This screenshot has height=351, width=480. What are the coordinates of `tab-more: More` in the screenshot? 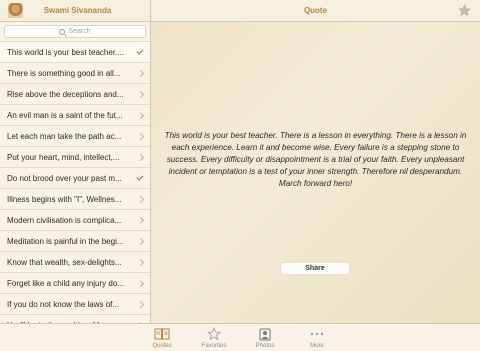 It's located at (317, 338).